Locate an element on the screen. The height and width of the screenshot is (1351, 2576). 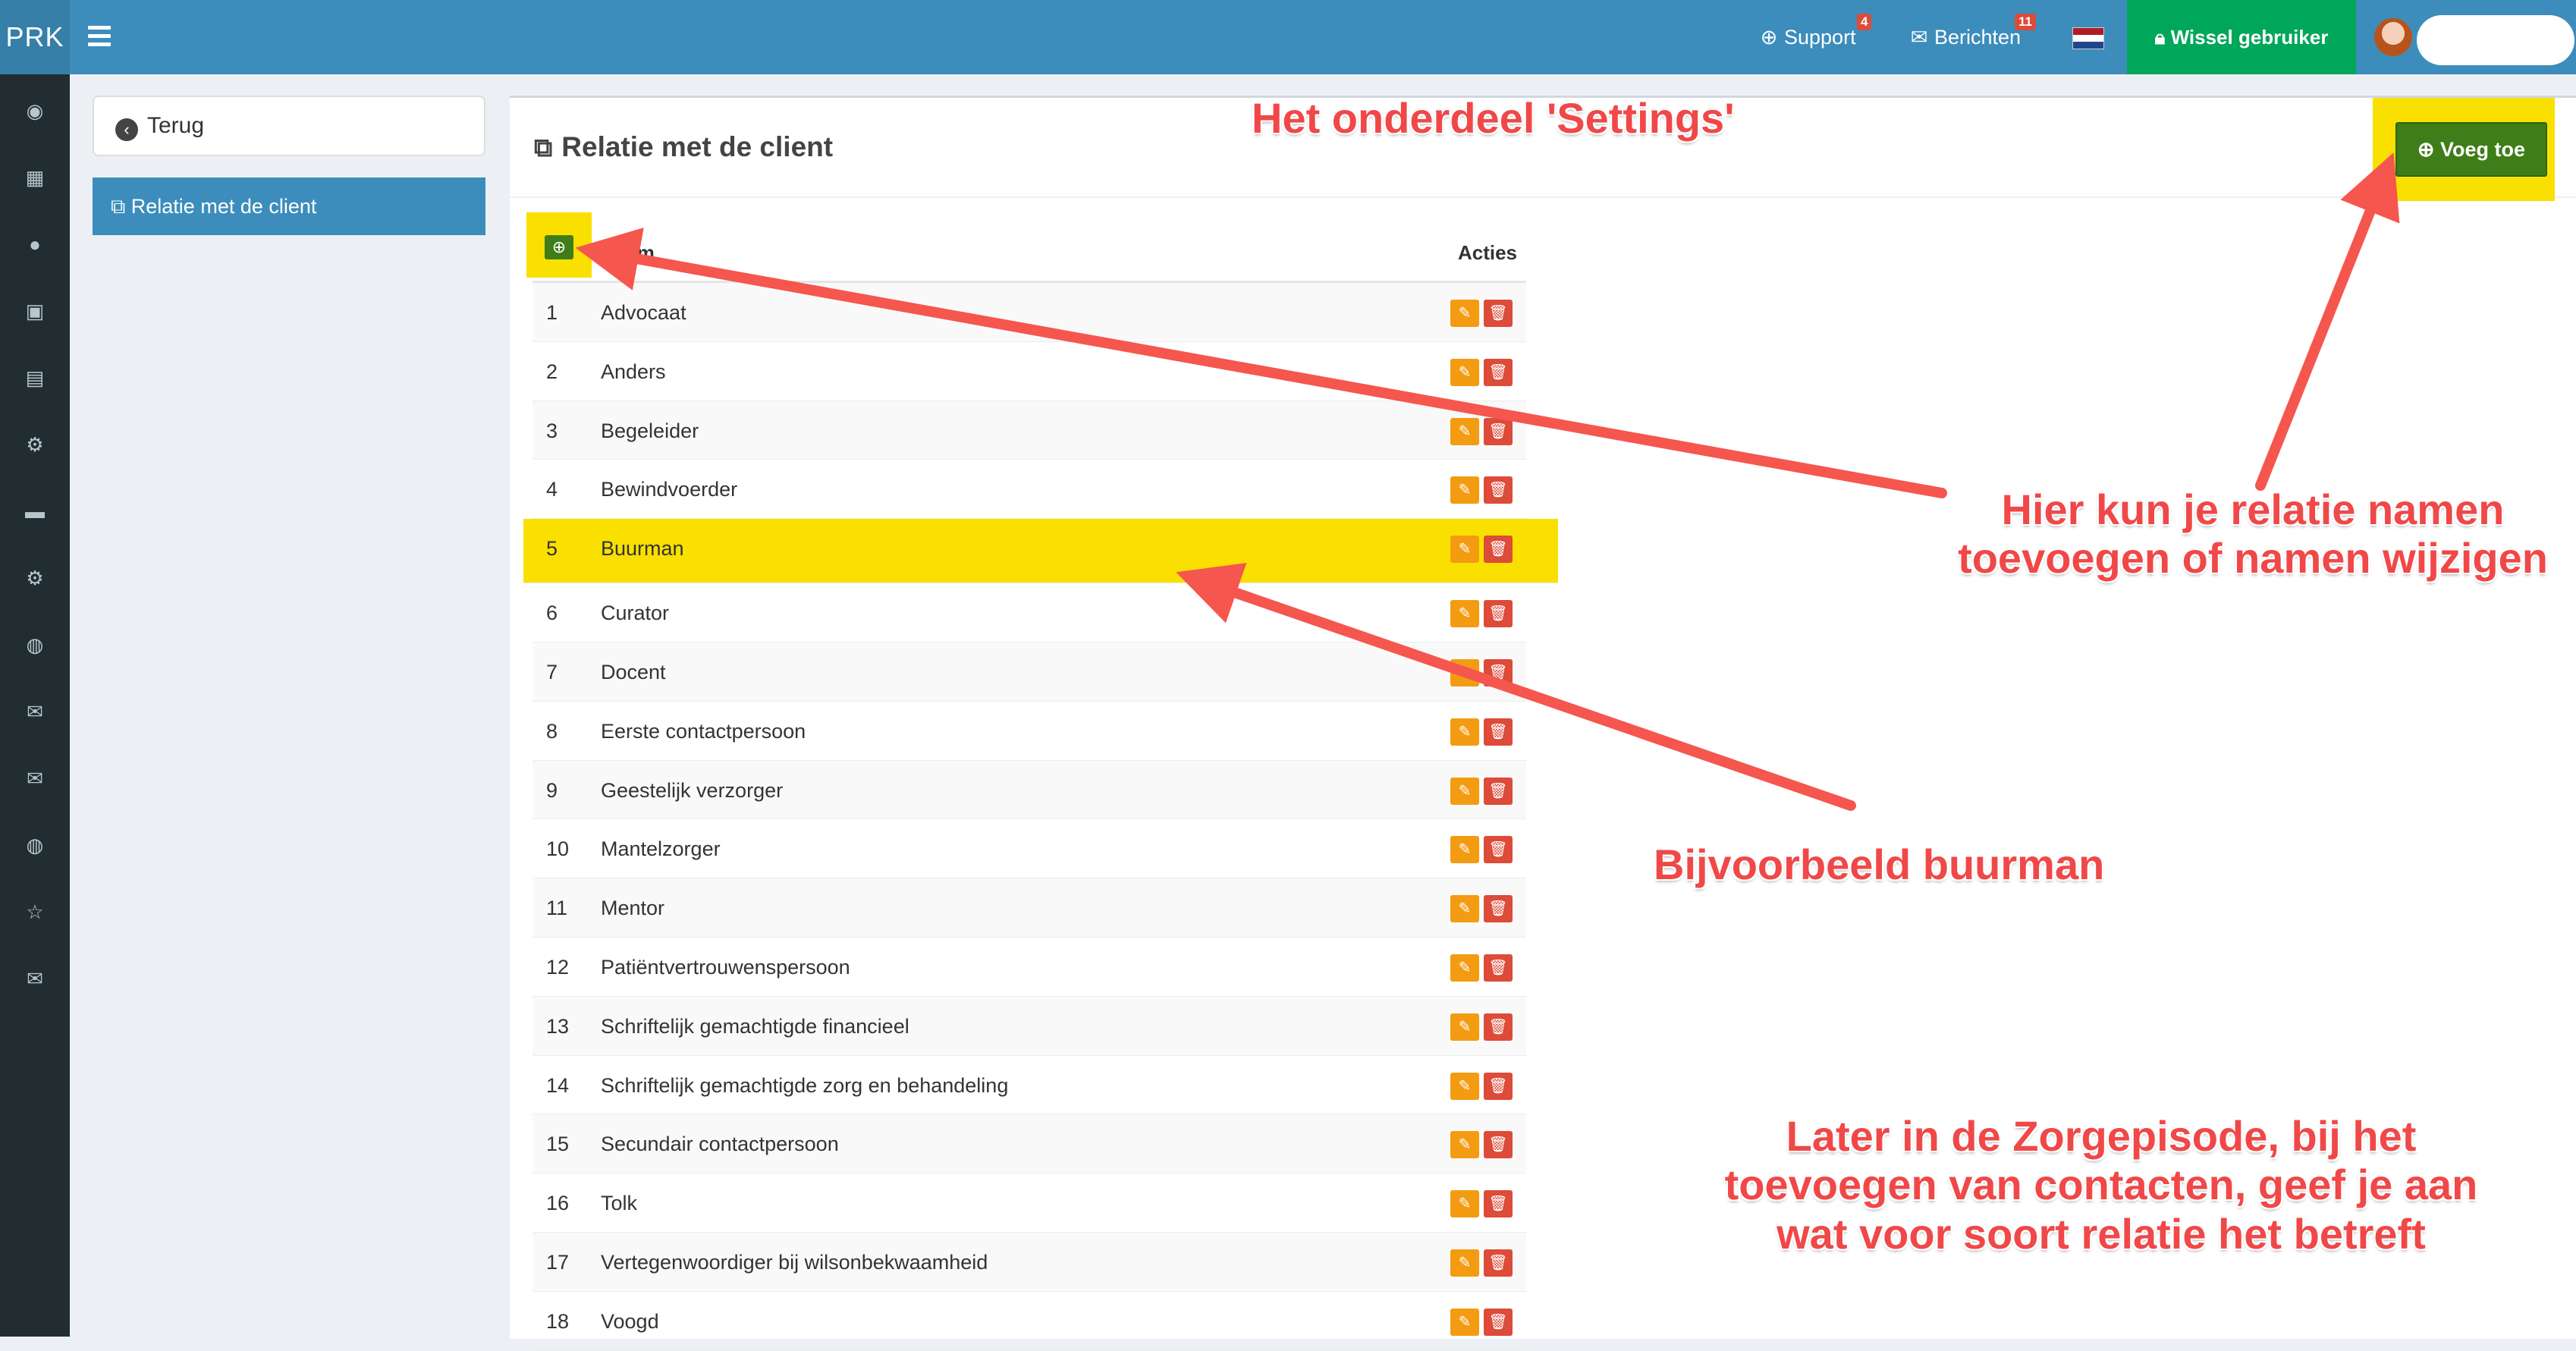
row-name: Docent is located at coordinates (633, 671).